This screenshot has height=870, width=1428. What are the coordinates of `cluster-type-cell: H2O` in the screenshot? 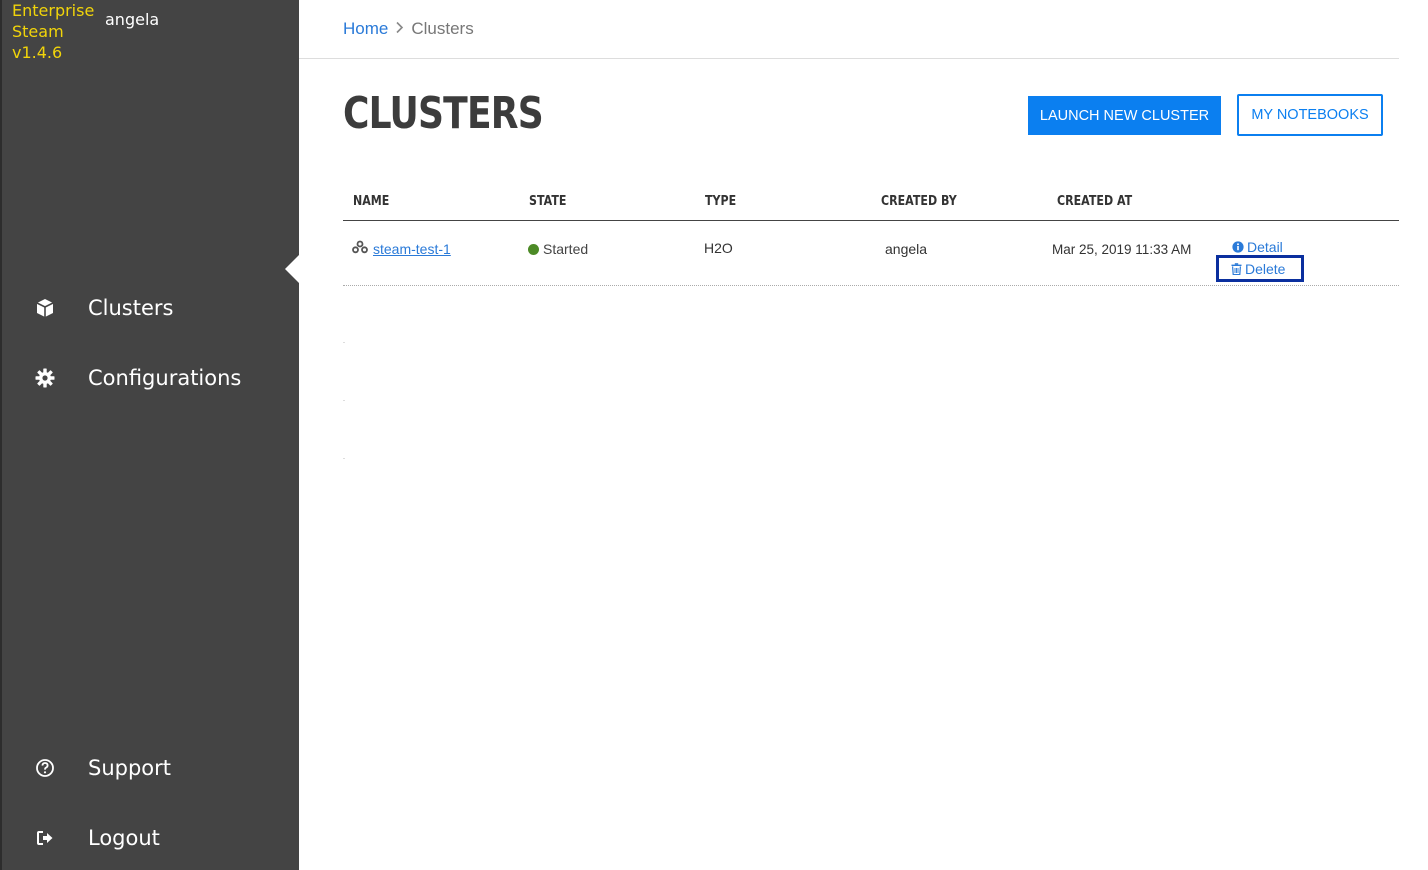 It's located at (718, 248).